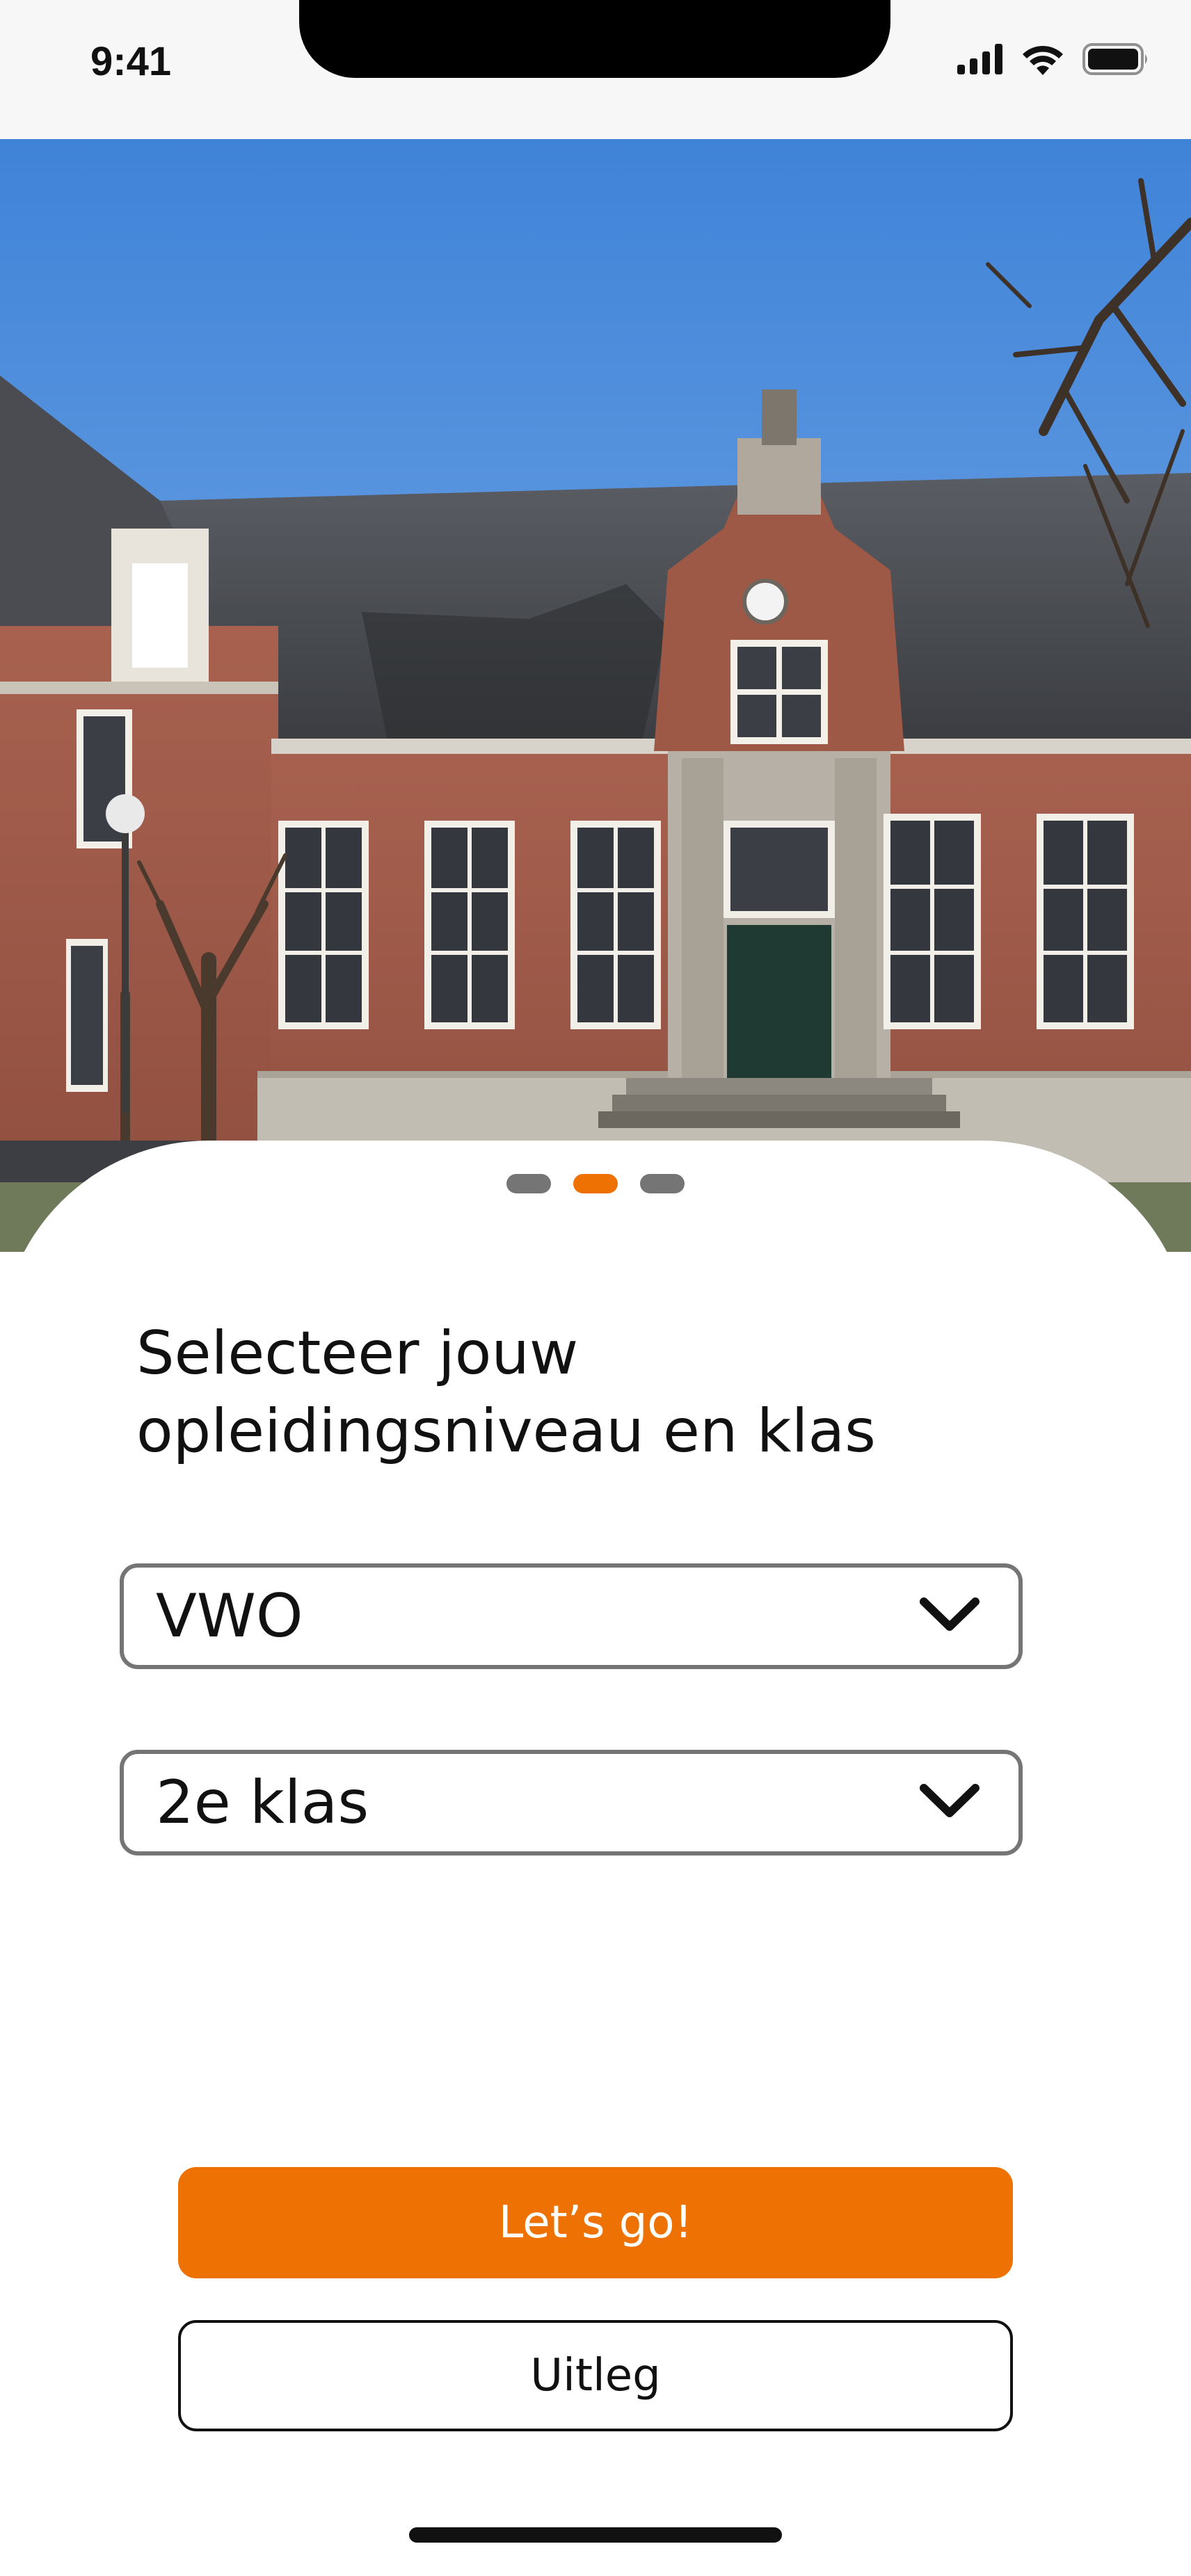  Describe the element at coordinates (1043, 61) in the screenshot. I see `wifi-icon` at that location.